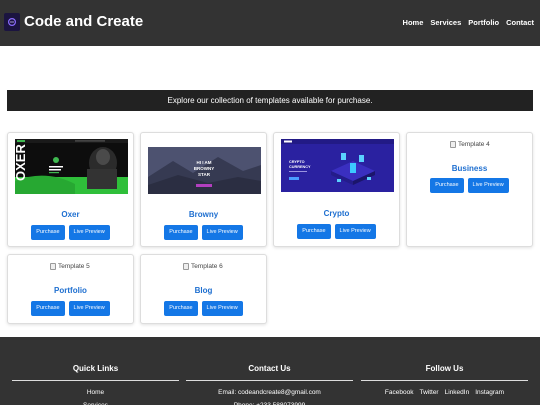 The height and width of the screenshot is (410, 540). I want to click on svg-text: OXER, so click(21, 162).